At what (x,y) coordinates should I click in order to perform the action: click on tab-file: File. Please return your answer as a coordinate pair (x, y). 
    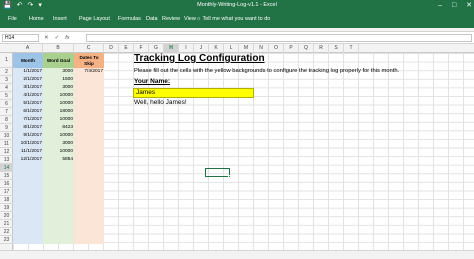
    Looking at the image, I should click on (12, 19).